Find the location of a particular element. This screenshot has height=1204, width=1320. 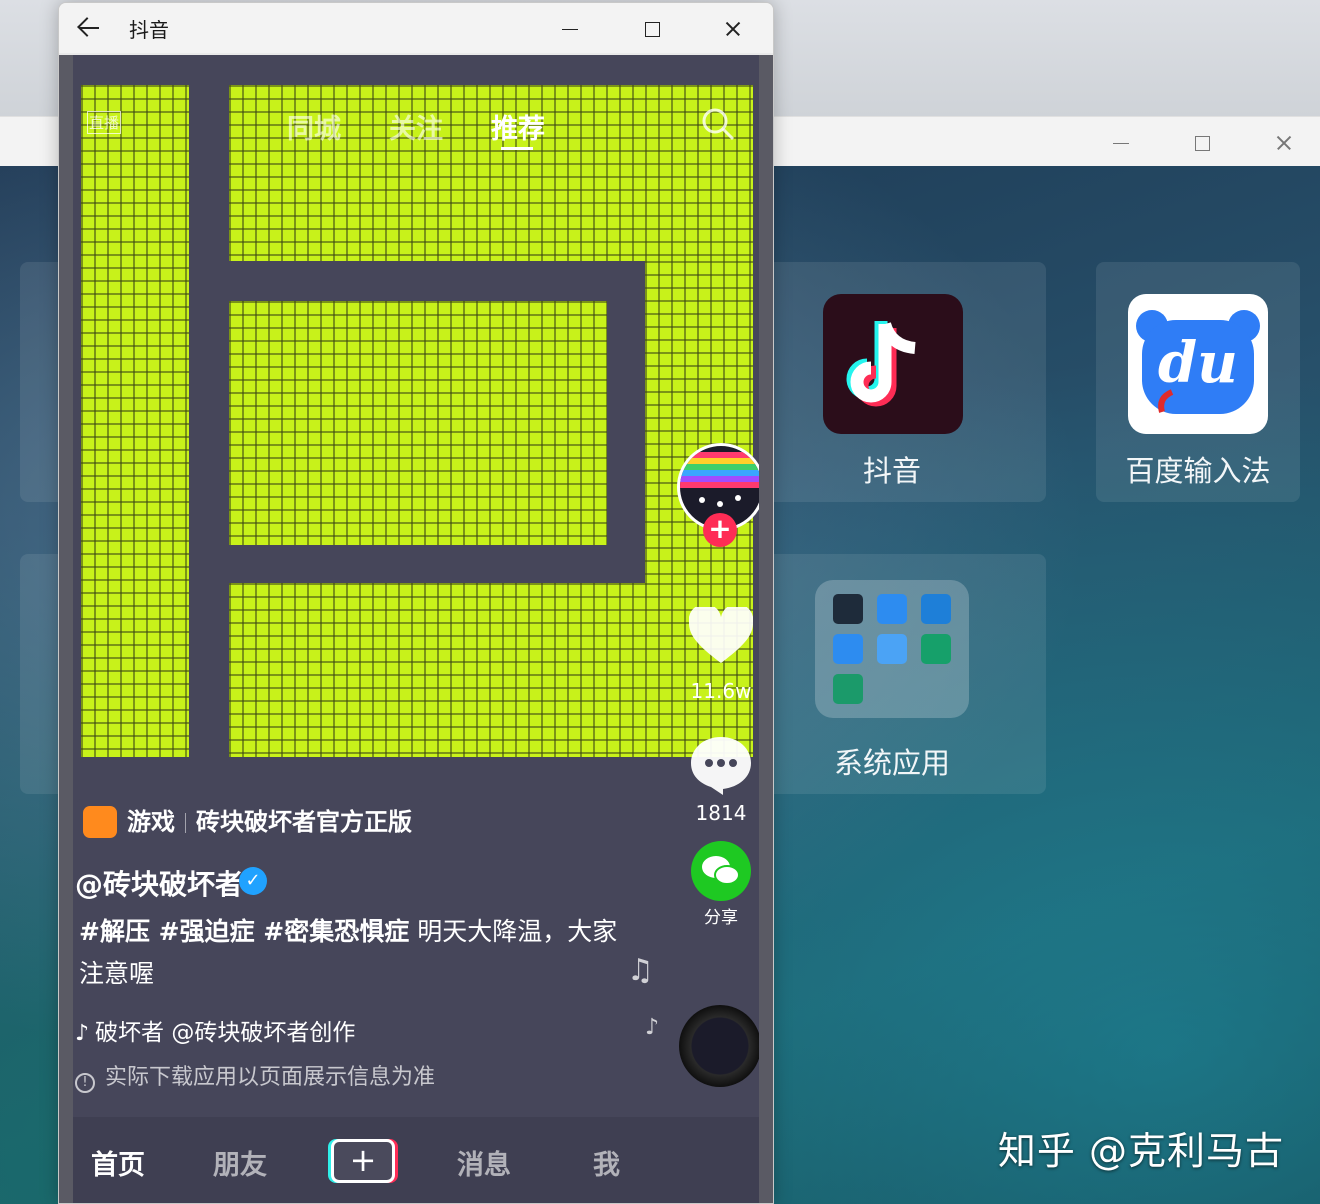

music-disc-icon is located at coordinates (719, 1046).